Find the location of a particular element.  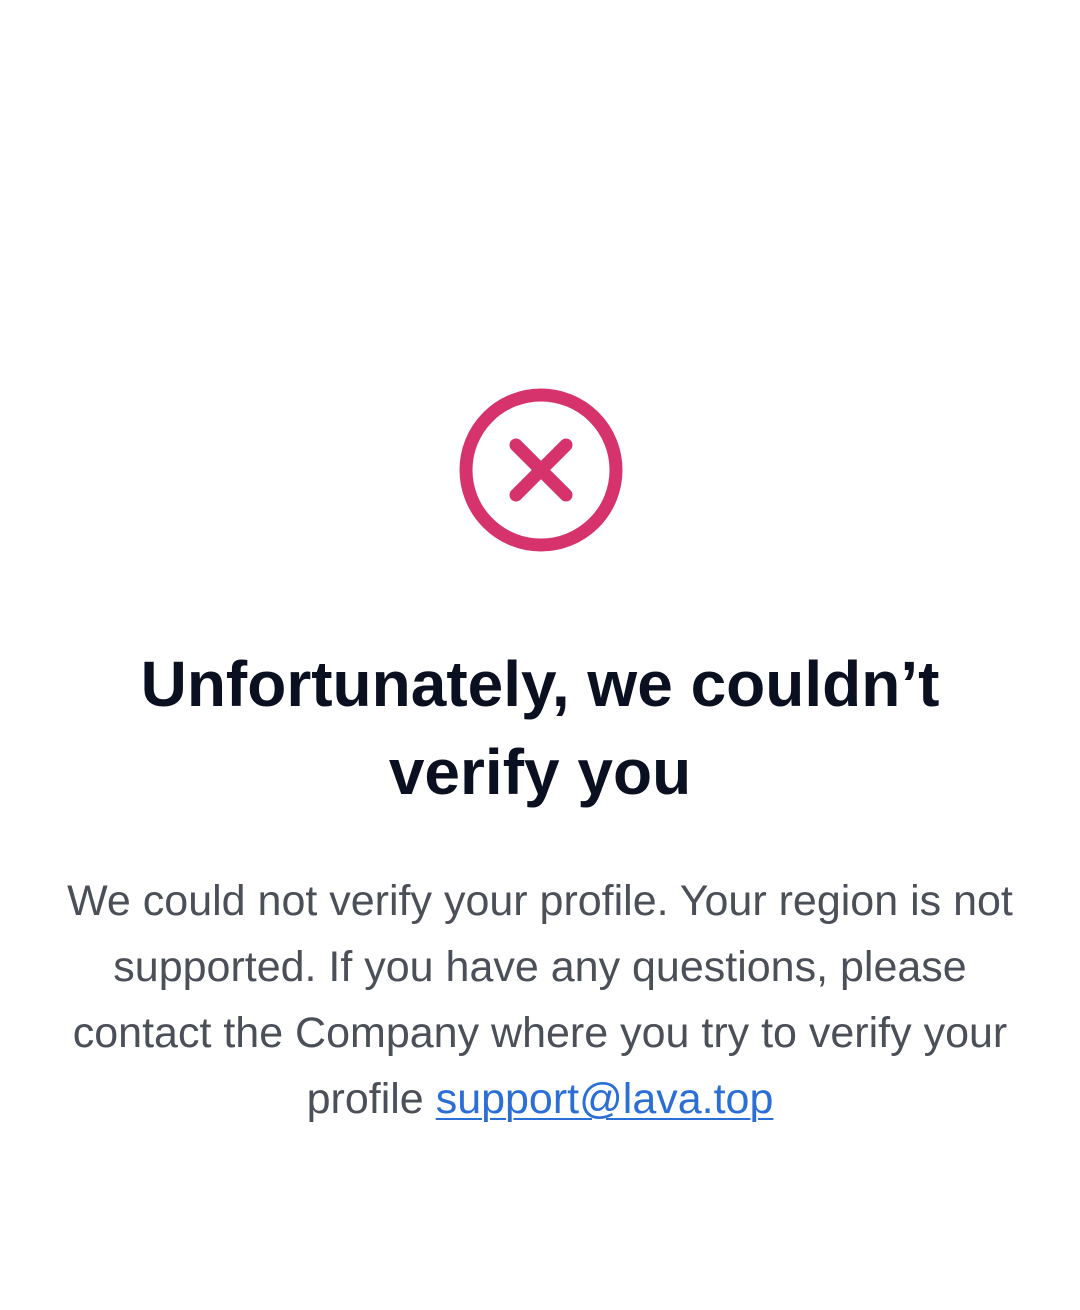

support-email-link: support@lava.top is located at coordinates (605, 1099).